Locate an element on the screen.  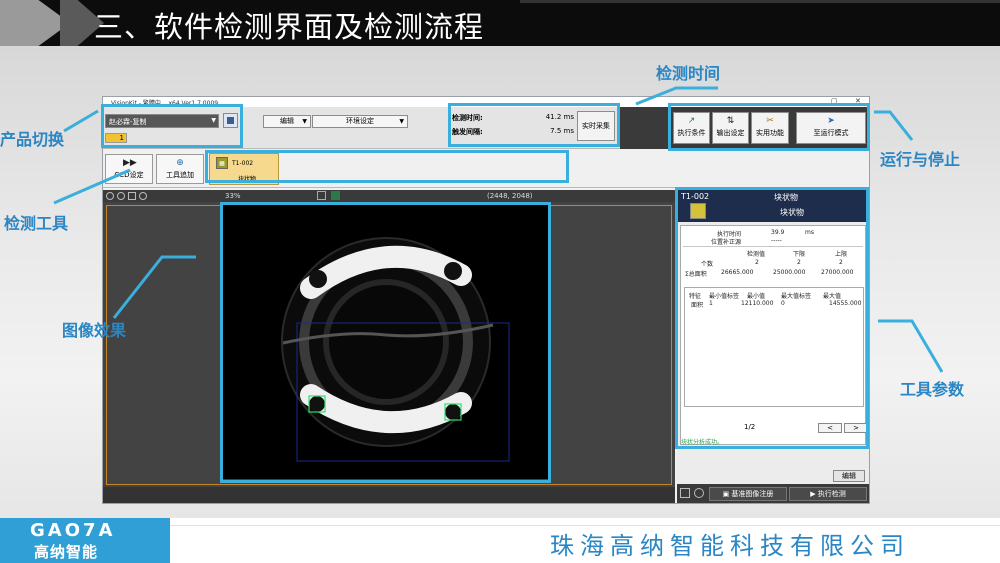
annotation-tool-params: 工具参数 is located at coordinates (932, 389).